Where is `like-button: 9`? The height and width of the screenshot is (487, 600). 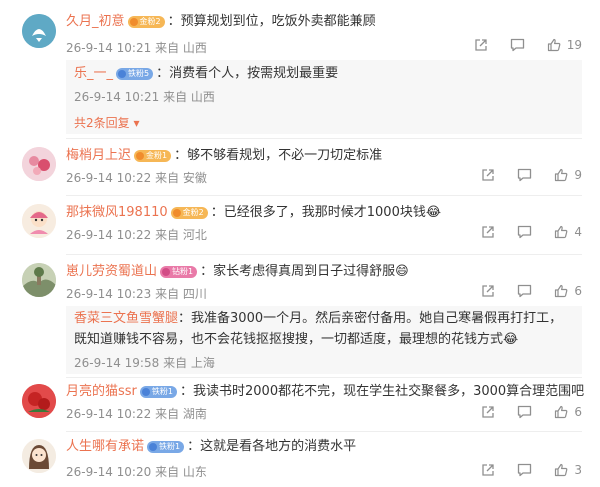 like-button: 9 is located at coordinates (568, 175).